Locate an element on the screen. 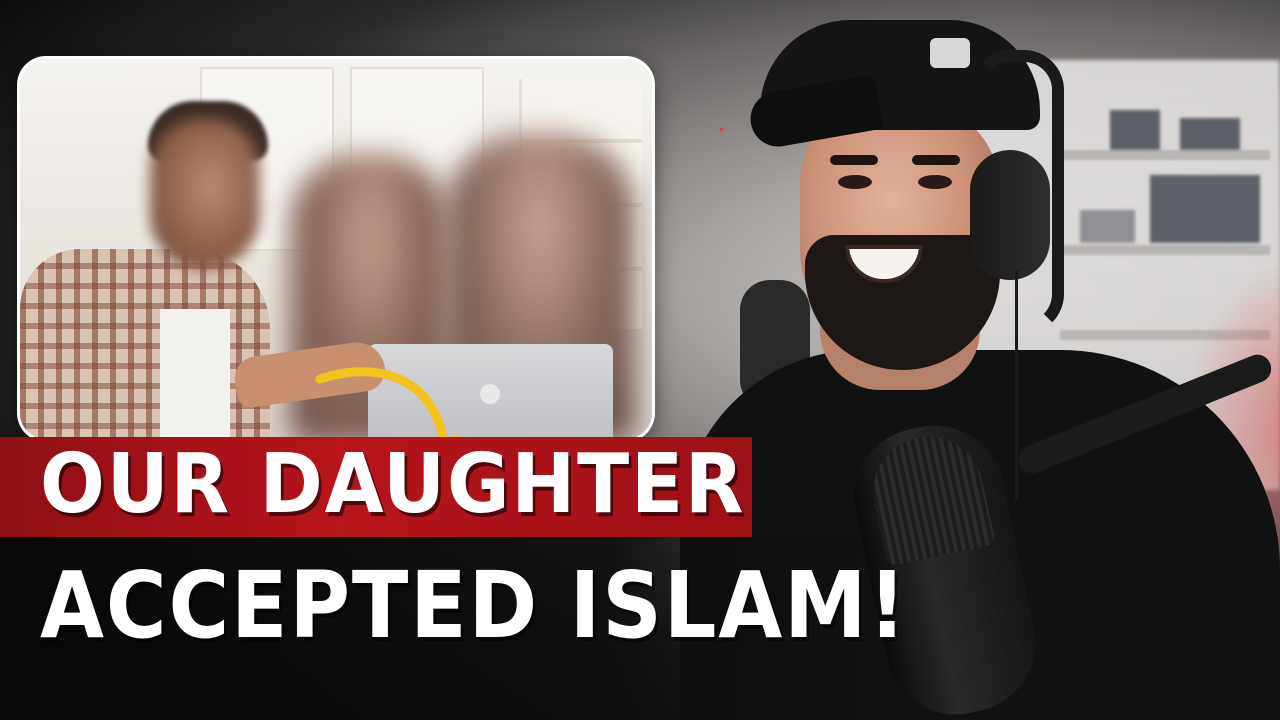  headphone-cable is located at coordinates (1016, 385).